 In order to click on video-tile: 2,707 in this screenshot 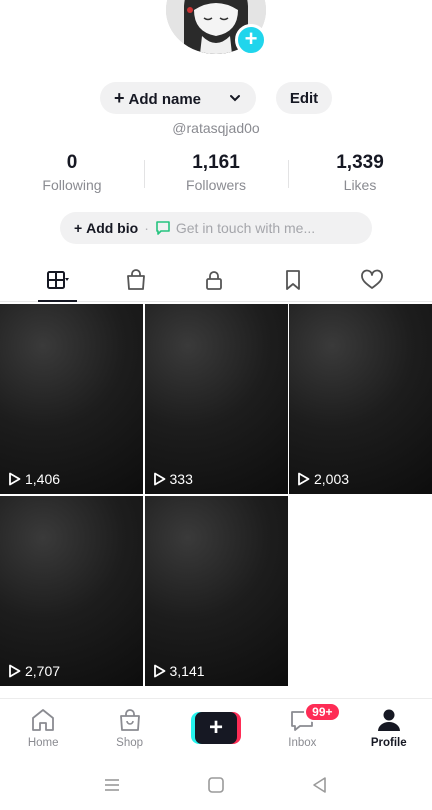, I will do `click(71, 590)`.